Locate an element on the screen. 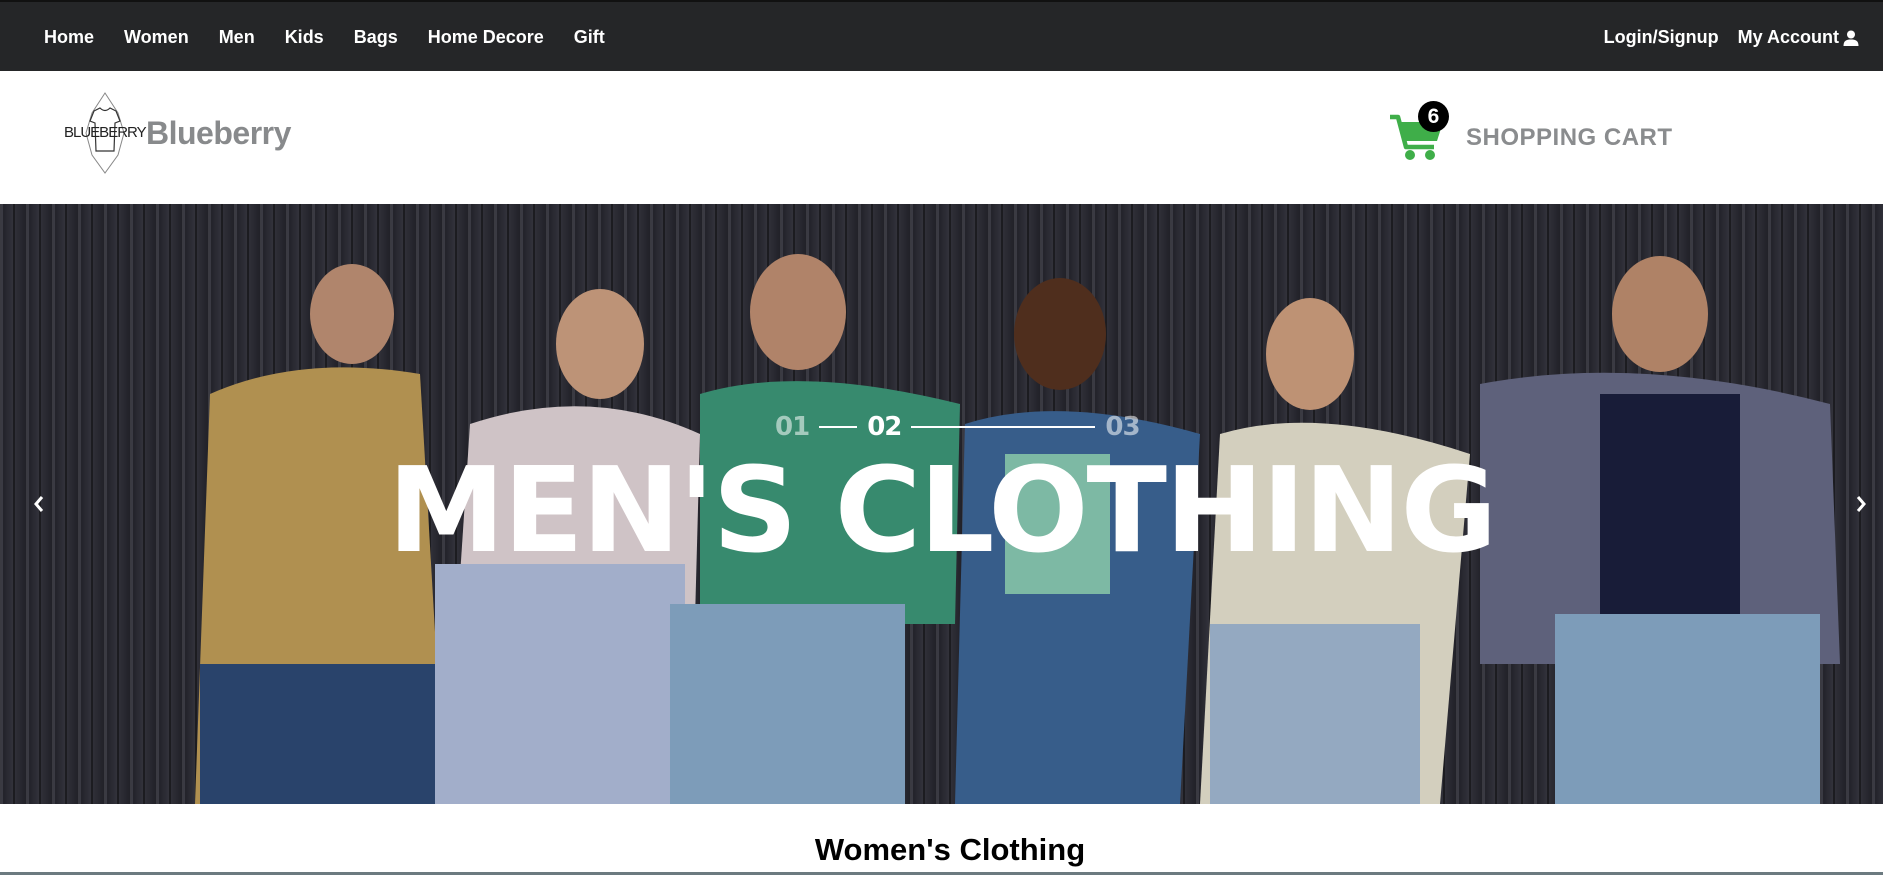 The image size is (1883, 875). hero-headline: MEN'S CLOTHING is located at coordinates (942, 510).